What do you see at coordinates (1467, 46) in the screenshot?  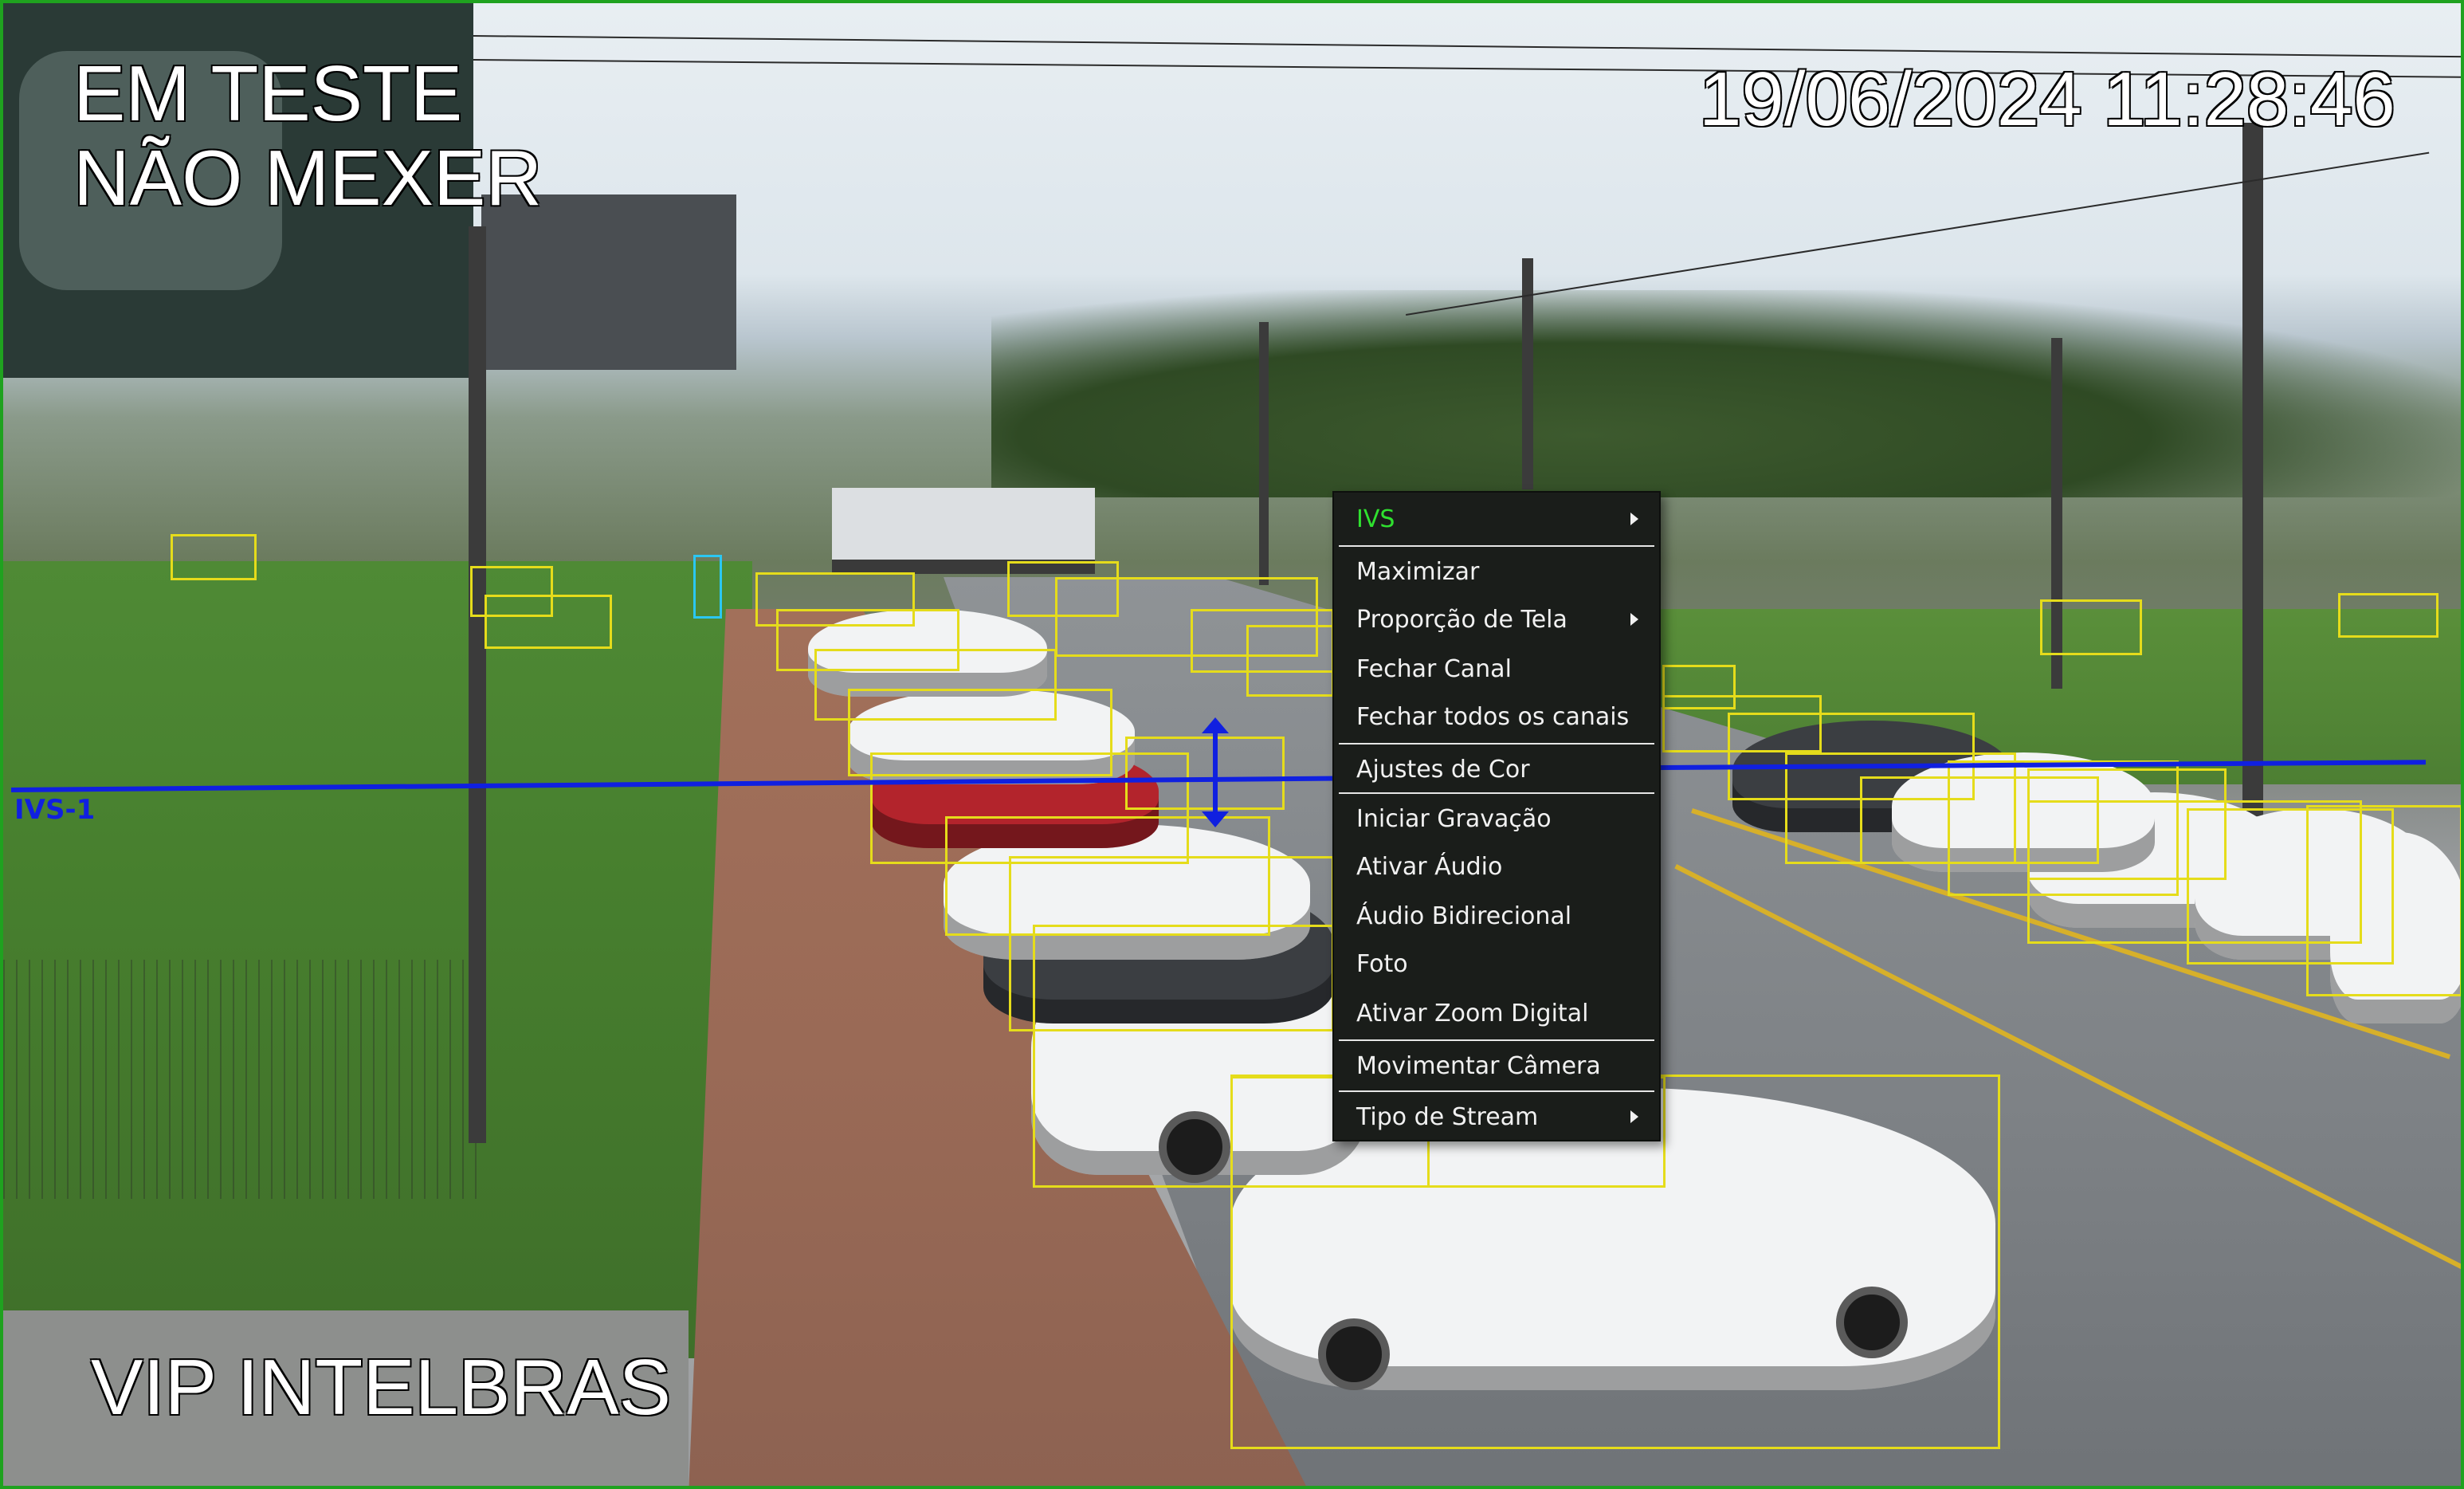 I see `power-line` at bounding box center [1467, 46].